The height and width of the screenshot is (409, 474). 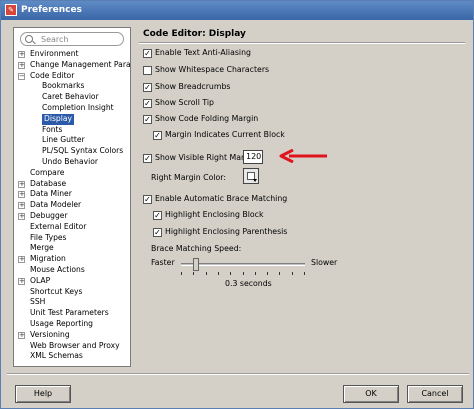 I want to click on ok-button: OK, so click(x=371, y=394).